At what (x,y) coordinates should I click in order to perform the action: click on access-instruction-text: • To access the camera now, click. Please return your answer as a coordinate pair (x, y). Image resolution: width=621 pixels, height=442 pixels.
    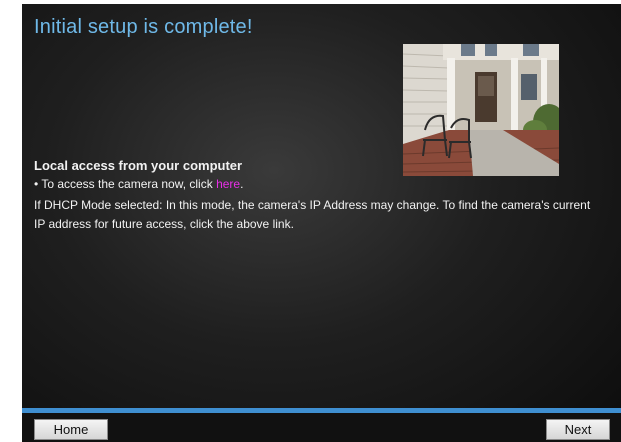
    Looking at the image, I should click on (125, 184).